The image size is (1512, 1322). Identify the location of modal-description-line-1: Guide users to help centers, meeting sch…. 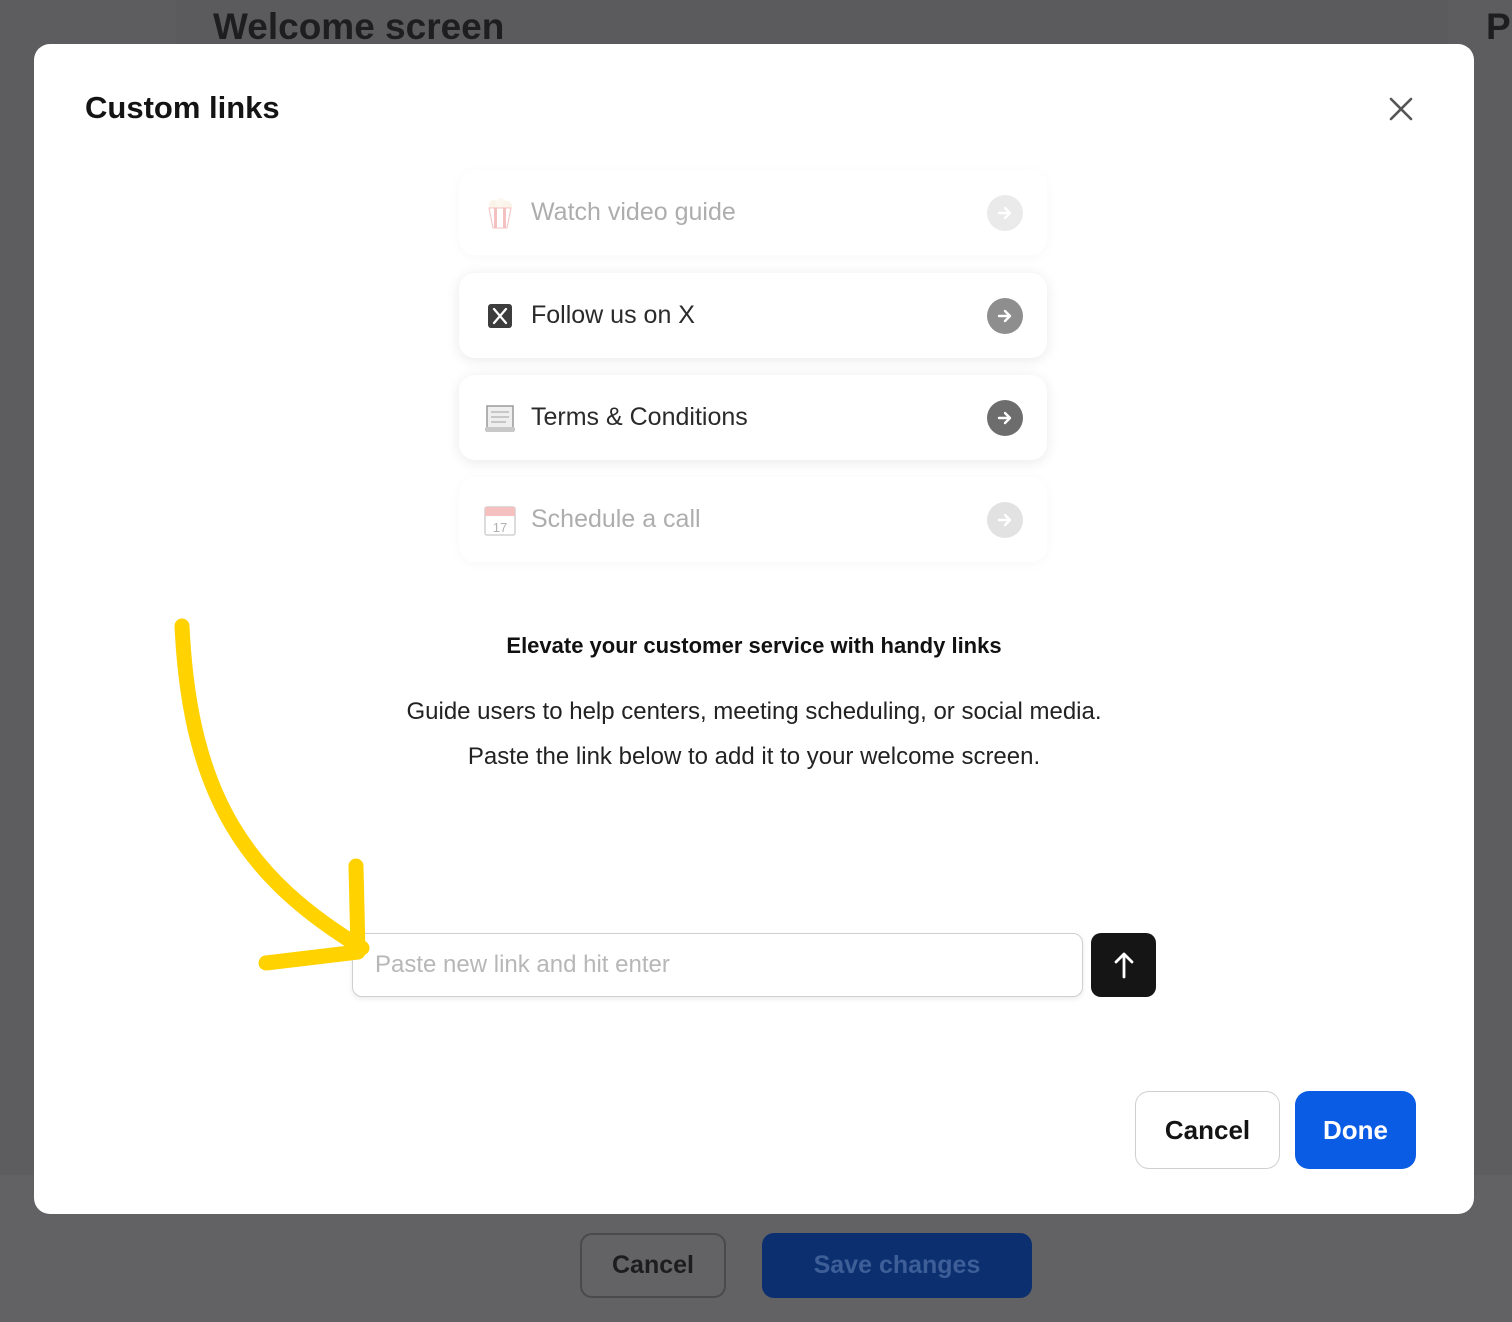
(754, 711).